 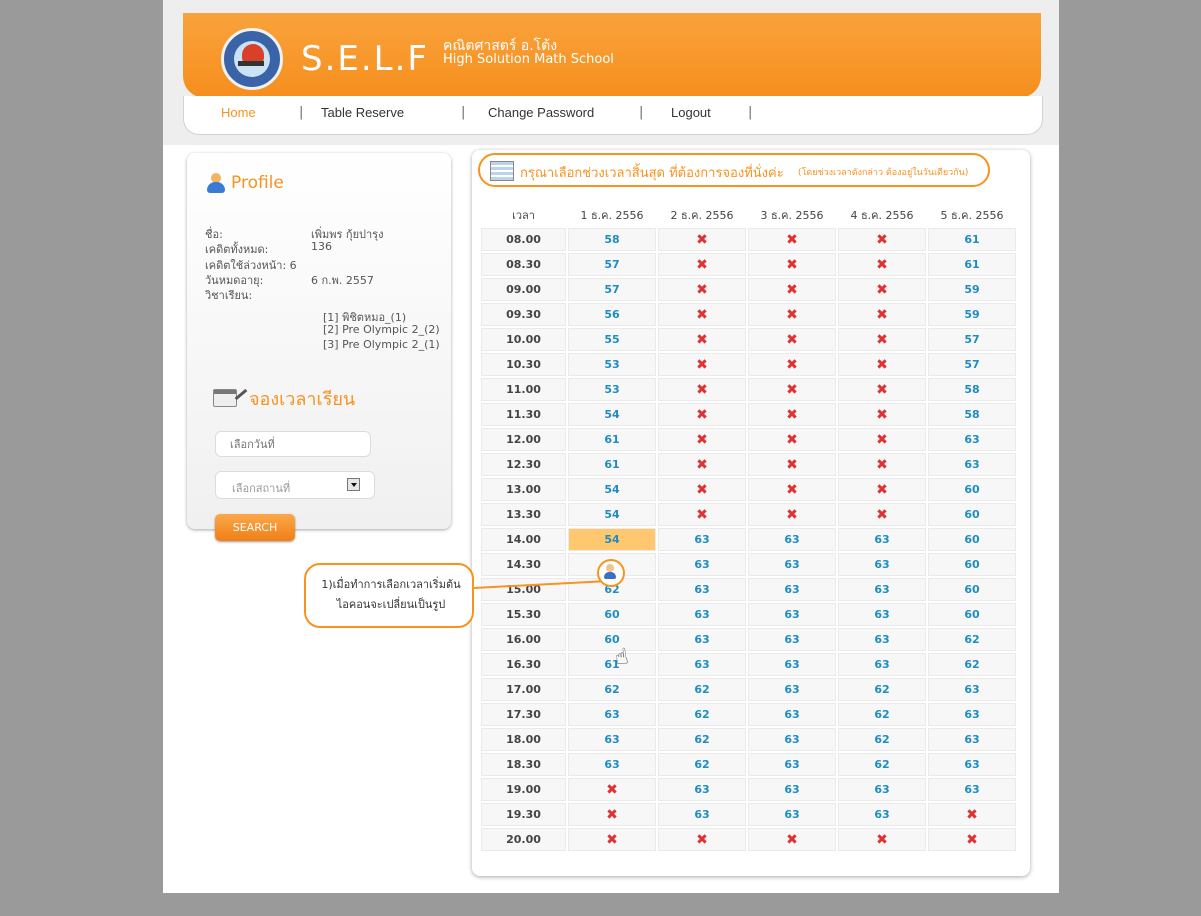 I want to click on date-input, so click(x=293, y=444).